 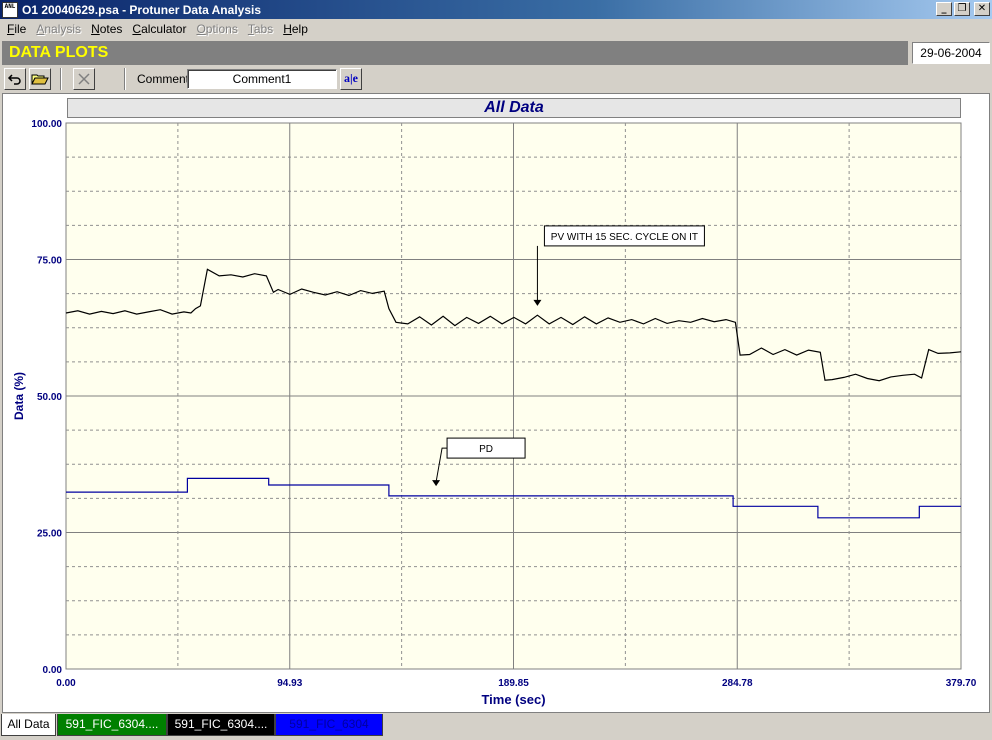 I want to click on menu-tabs: Tabs, so click(x=260, y=29).